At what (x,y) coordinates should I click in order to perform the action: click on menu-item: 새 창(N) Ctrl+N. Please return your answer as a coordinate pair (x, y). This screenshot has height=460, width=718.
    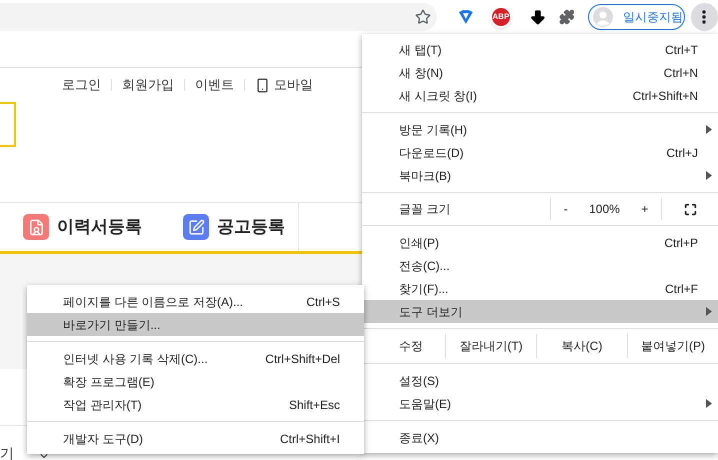
    Looking at the image, I should click on (540, 72).